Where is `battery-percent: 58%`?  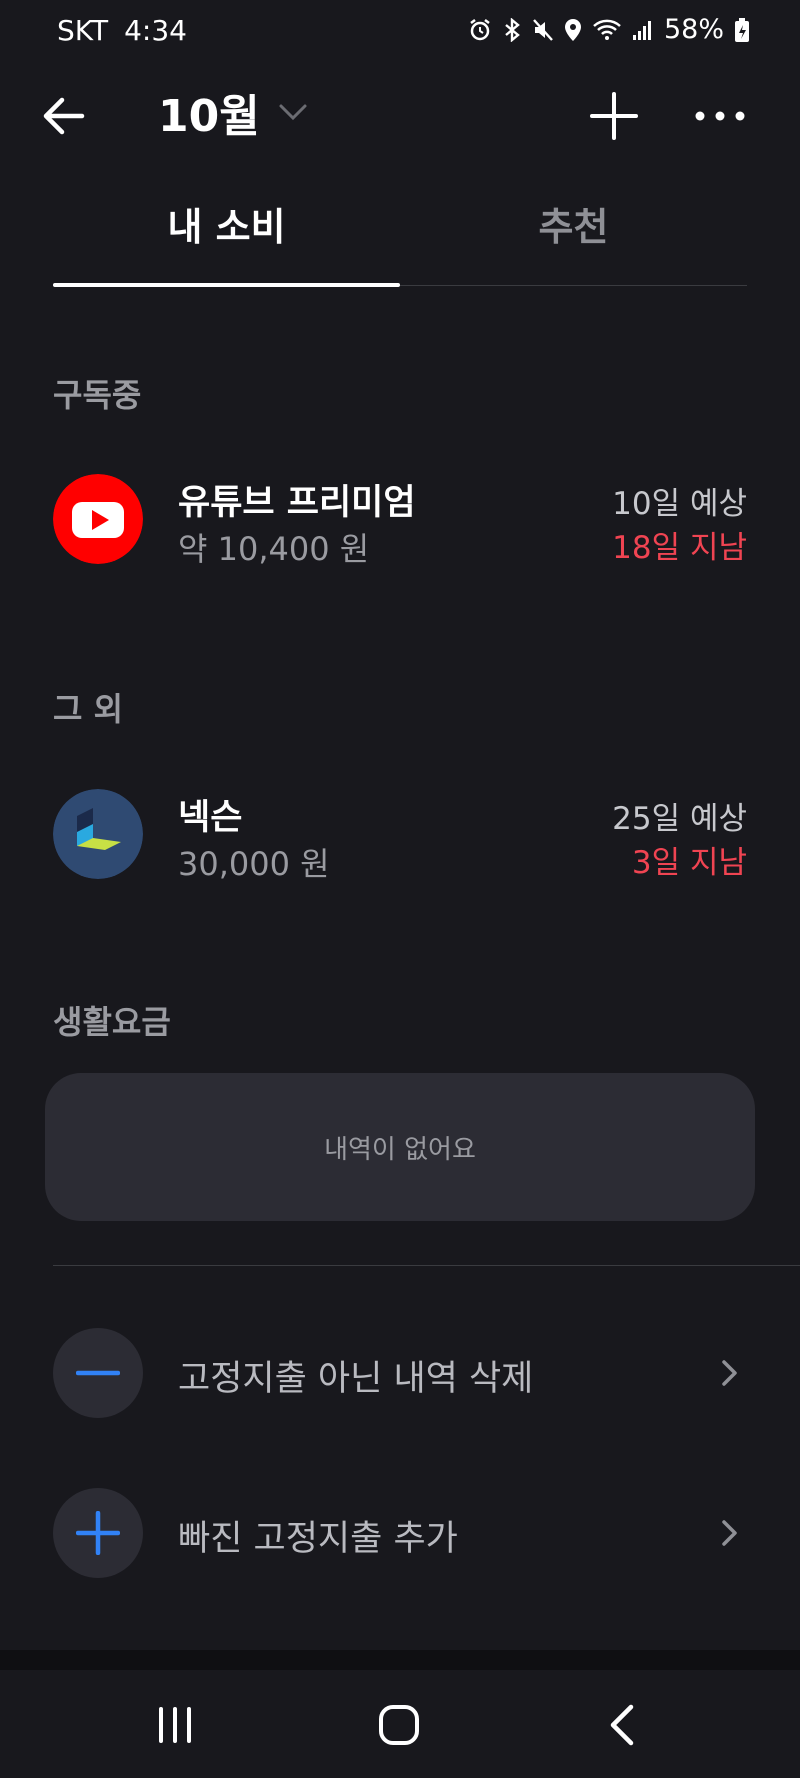
battery-percent: 58% is located at coordinates (693, 29).